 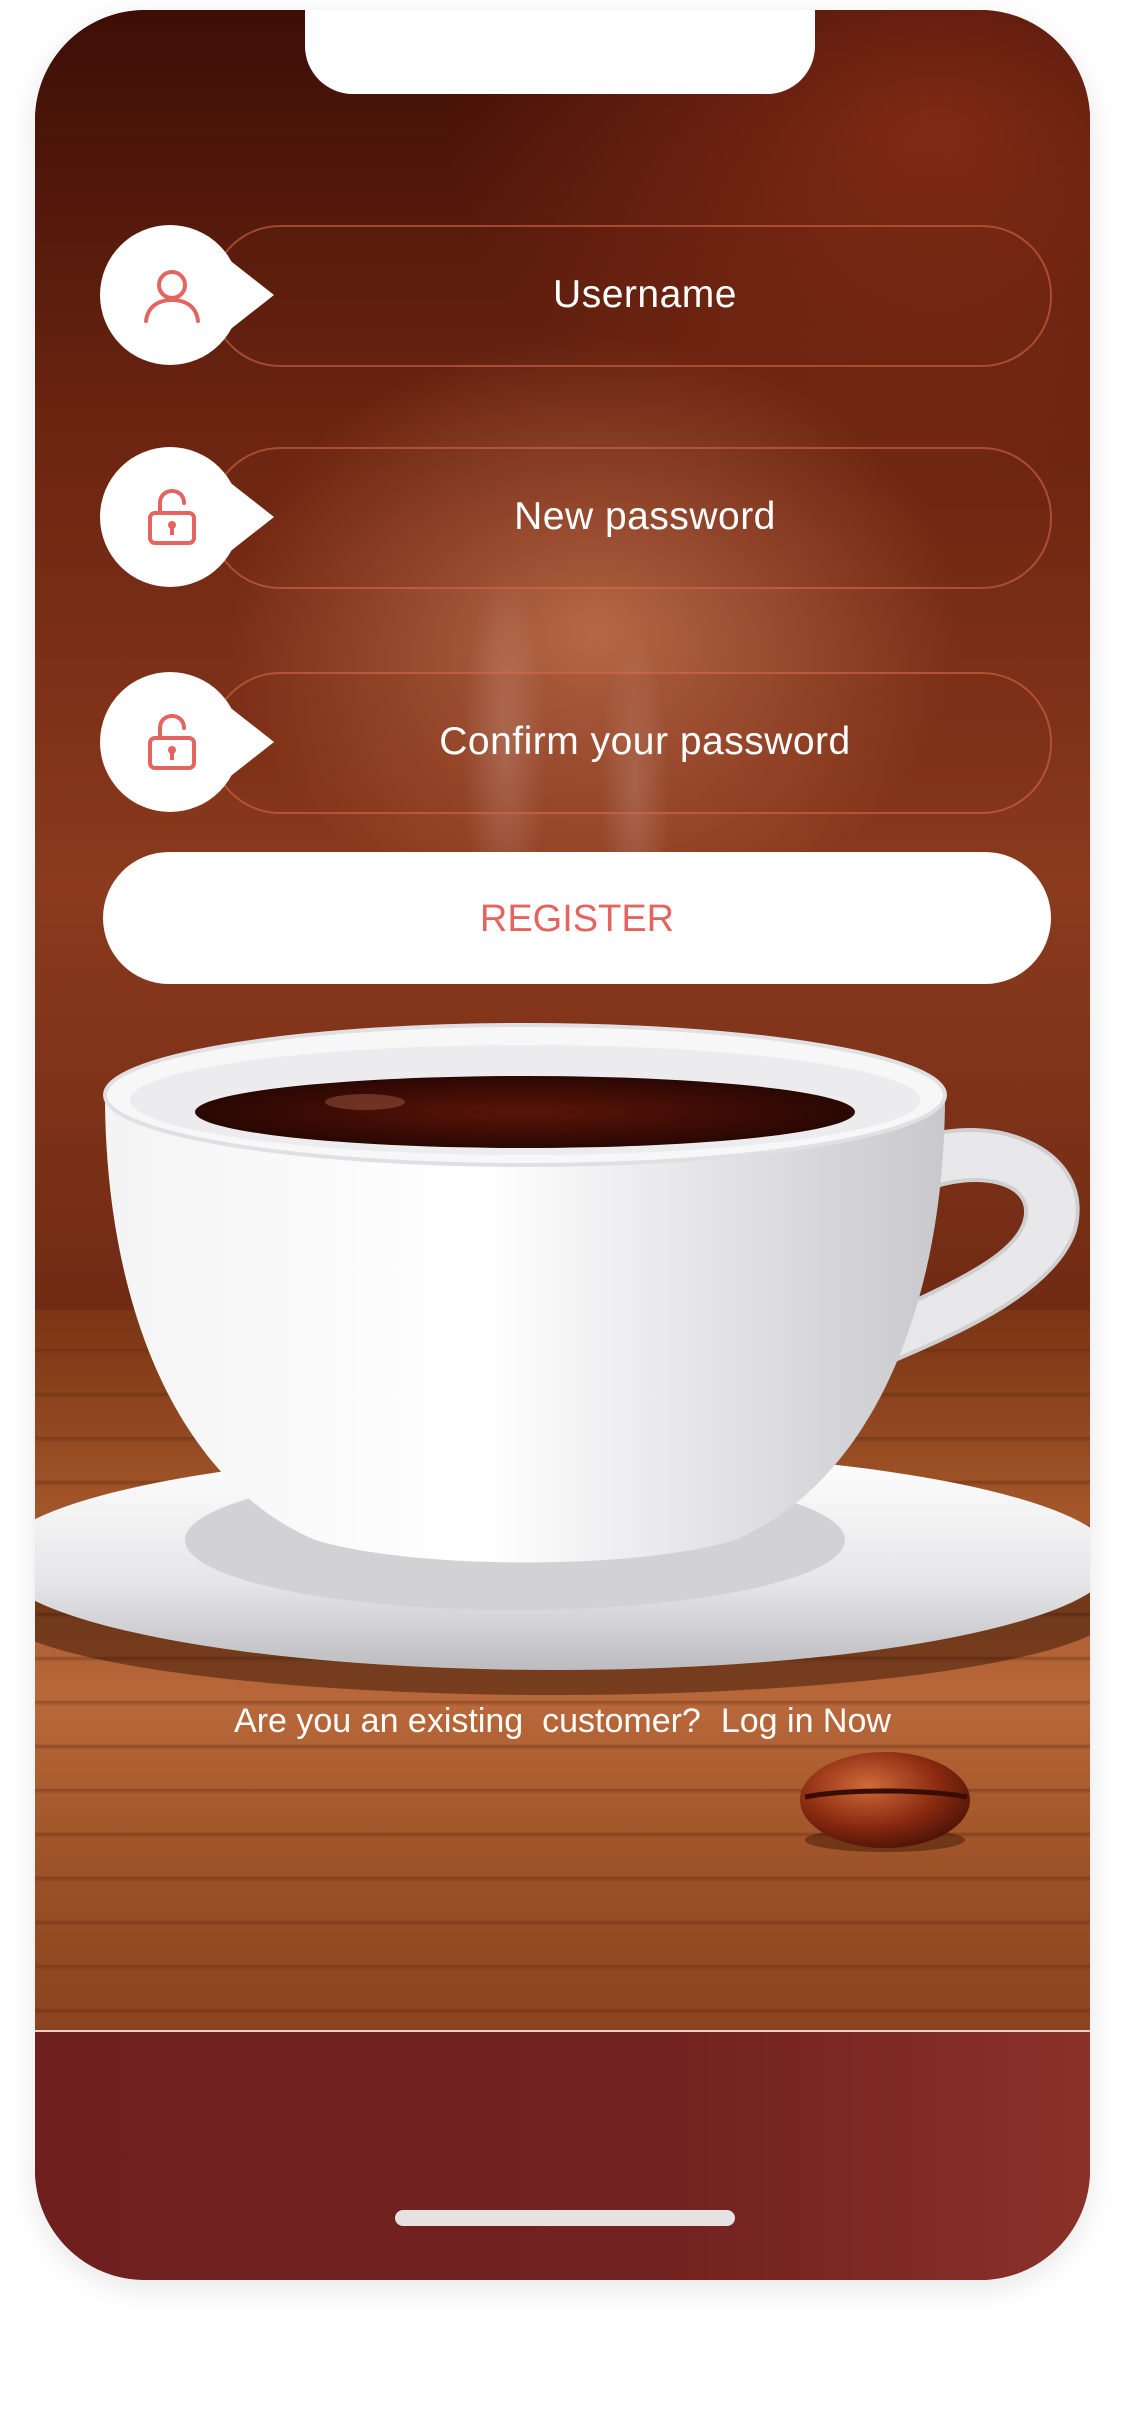 I want to click on home-indicator, so click(x=565, y=2218).